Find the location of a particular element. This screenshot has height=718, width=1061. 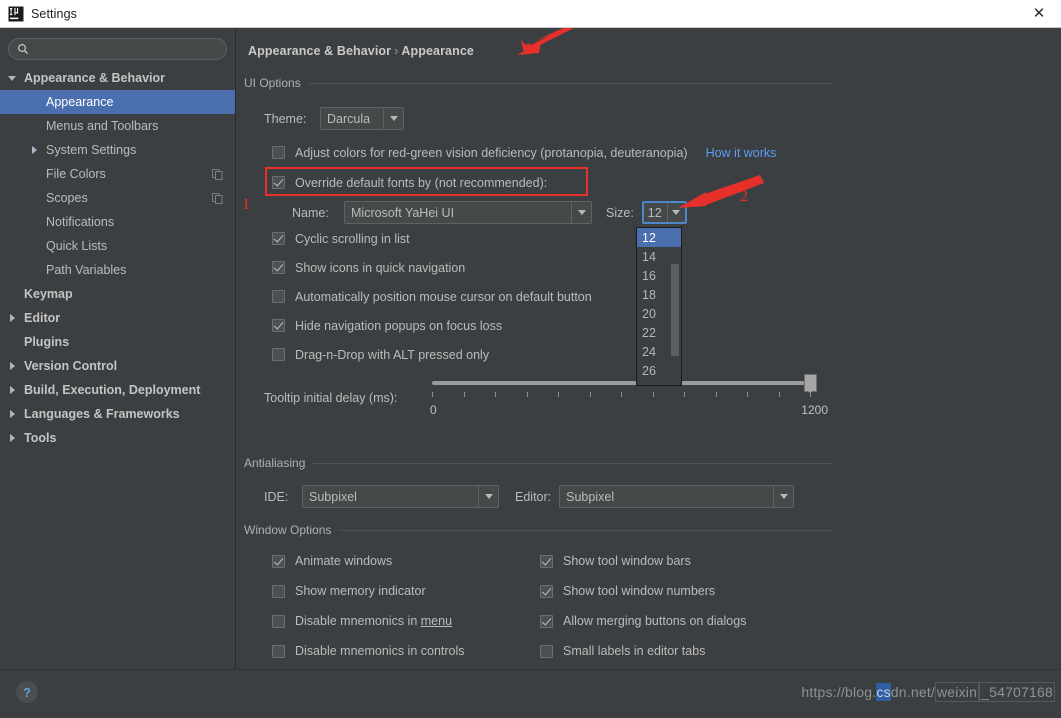

option-drag-n-drop-with-alt-pressed-only: Drag-n-Drop with ALT pressed only is located at coordinates (432, 354).